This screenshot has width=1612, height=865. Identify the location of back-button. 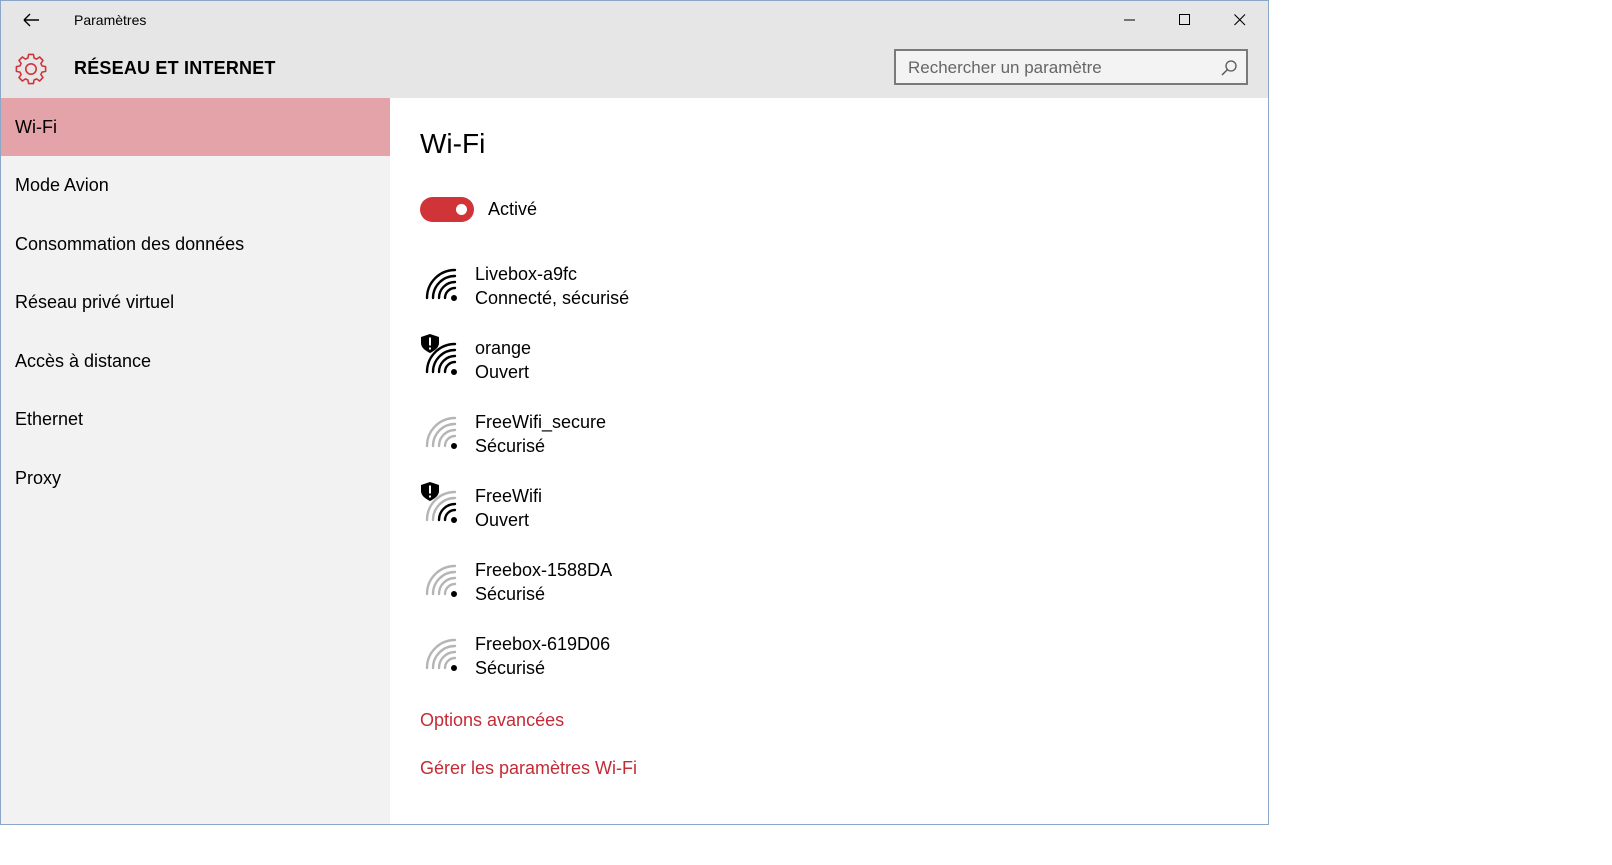
(31, 21).